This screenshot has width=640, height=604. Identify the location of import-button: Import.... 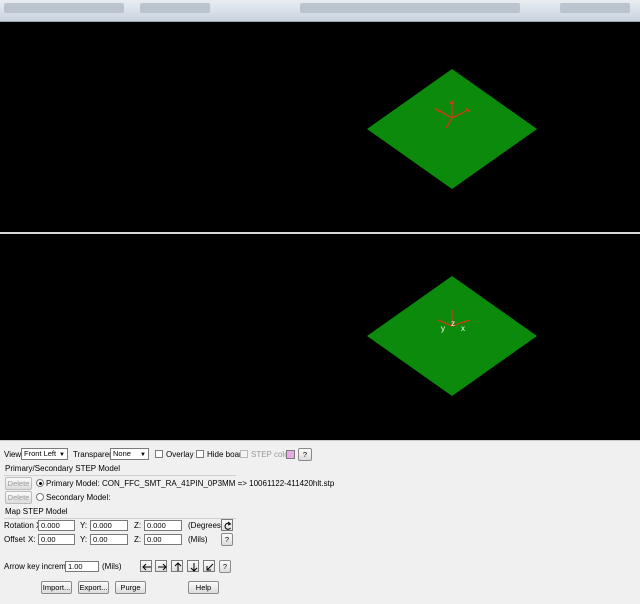
(56, 587).